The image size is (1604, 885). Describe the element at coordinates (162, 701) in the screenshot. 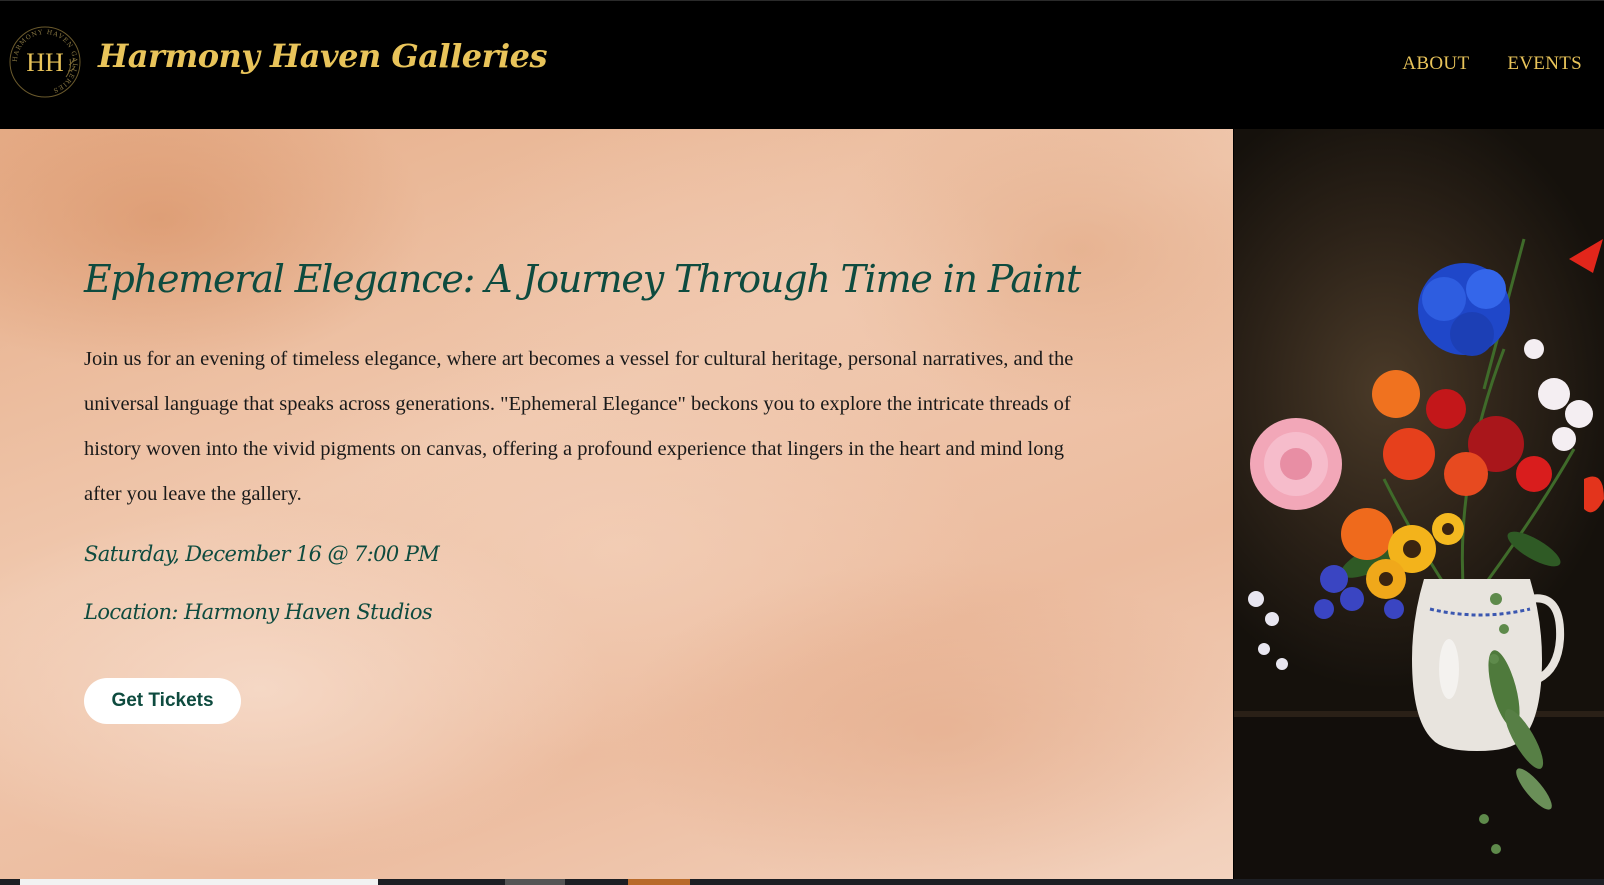

I see `get-tickets-button: Get Tickets` at that location.